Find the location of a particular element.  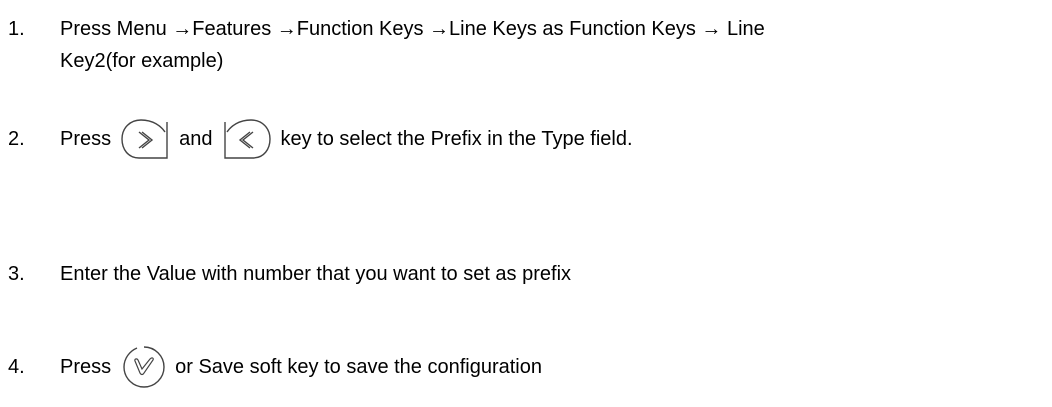

step-number: 4. is located at coordinates (16, 367).